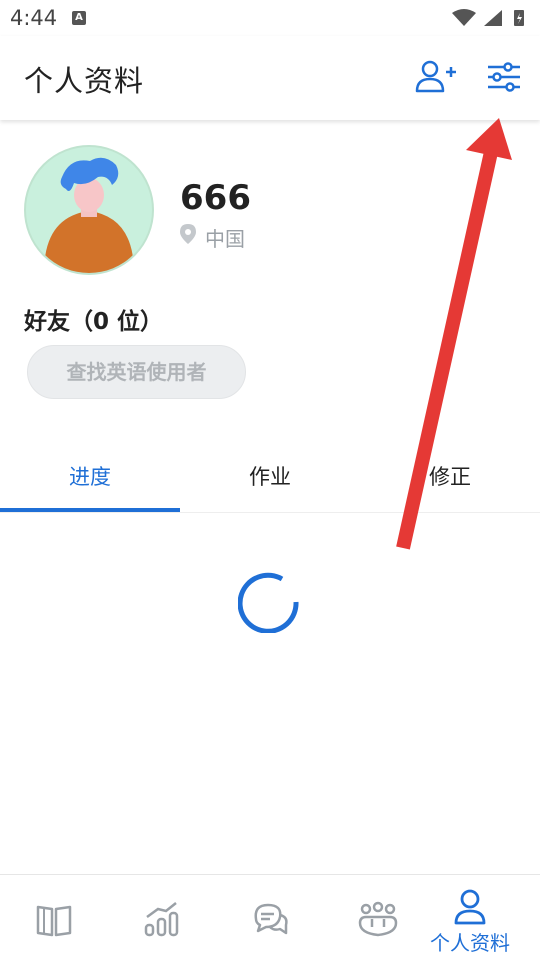  I want to click on chart-icon, so click(161, 919).